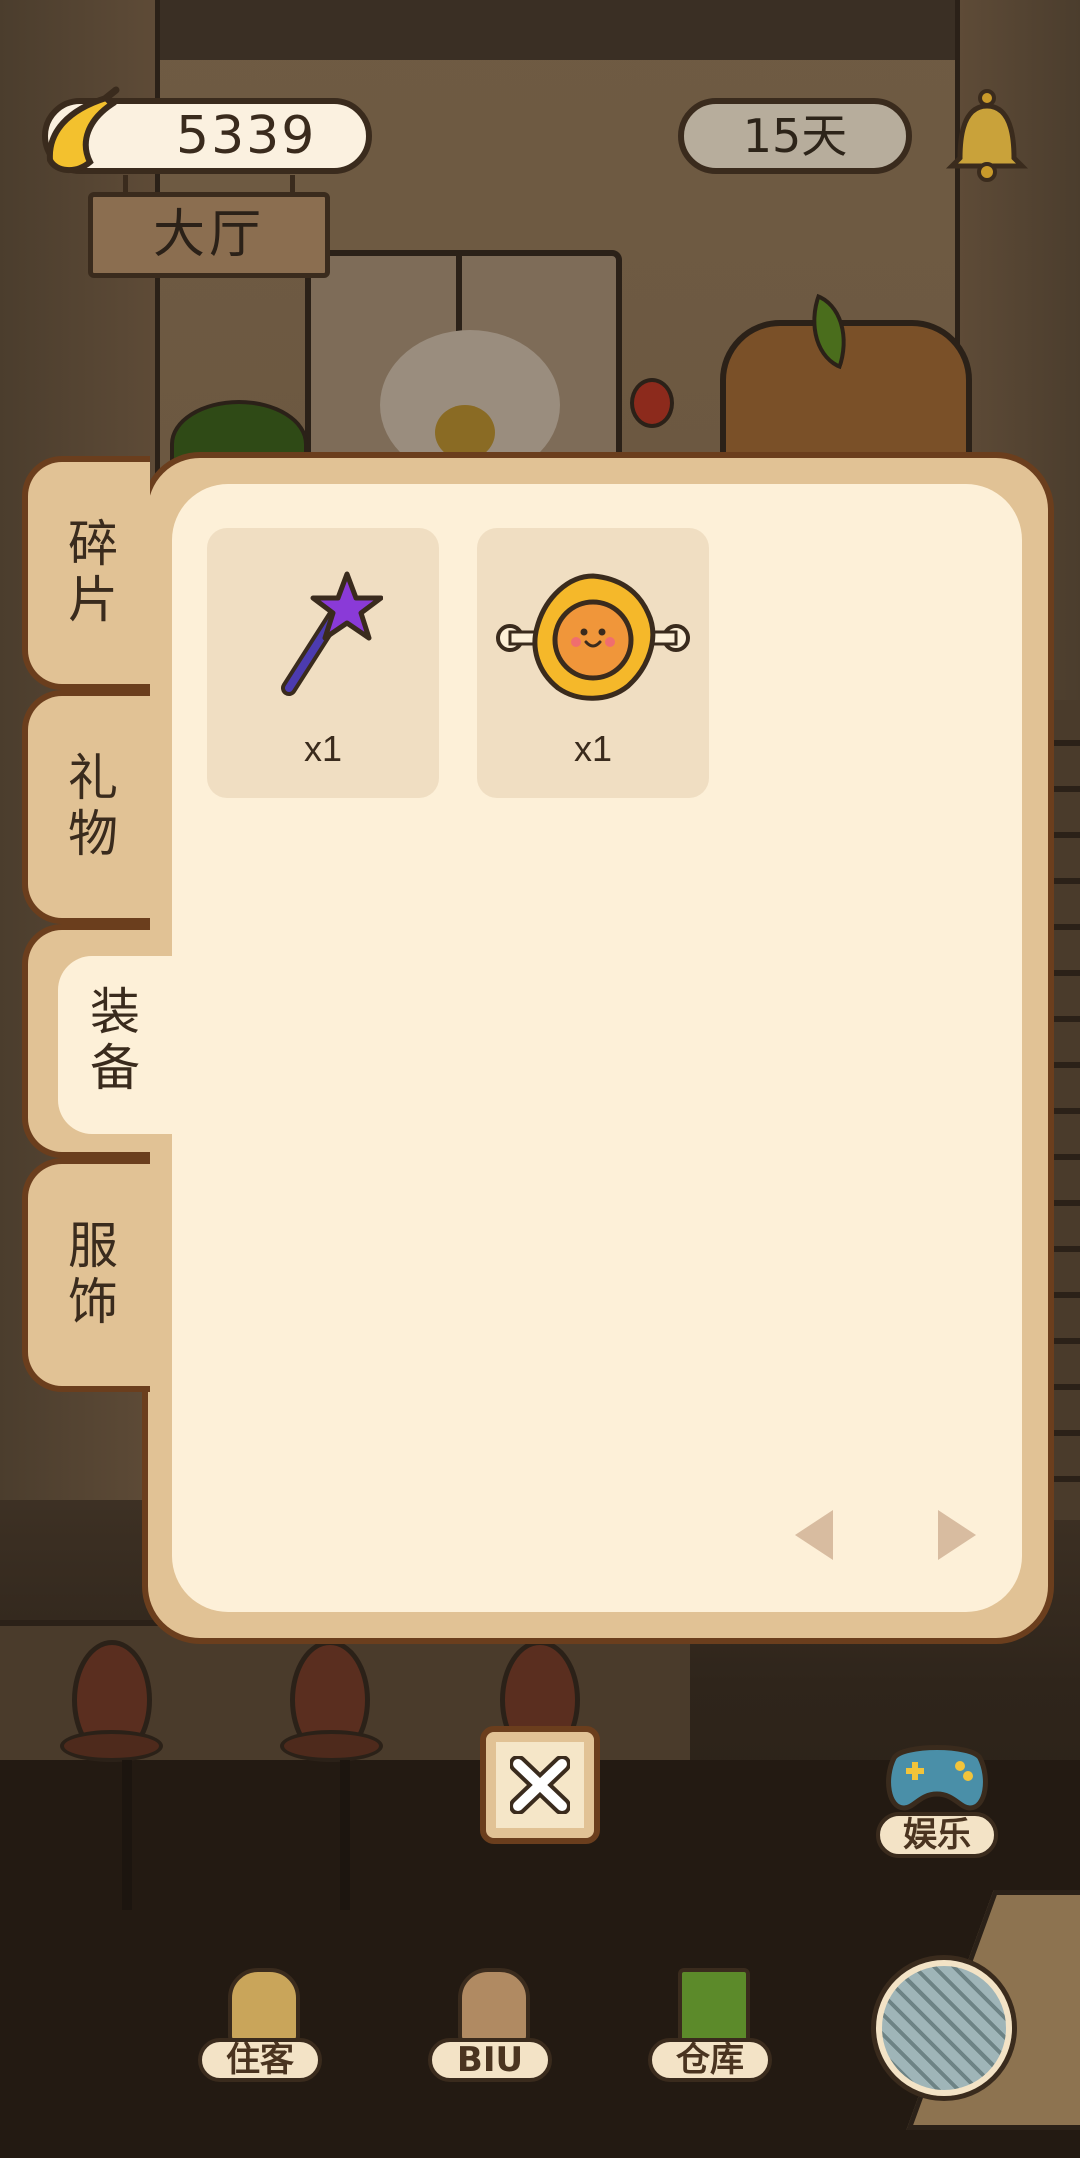 The width and height of the screenshot is (1080, 2158). What do you see at coordinates (246, 136) in the screenshot?
I see `banana-count: 5339` at bounding box center [246, 136].